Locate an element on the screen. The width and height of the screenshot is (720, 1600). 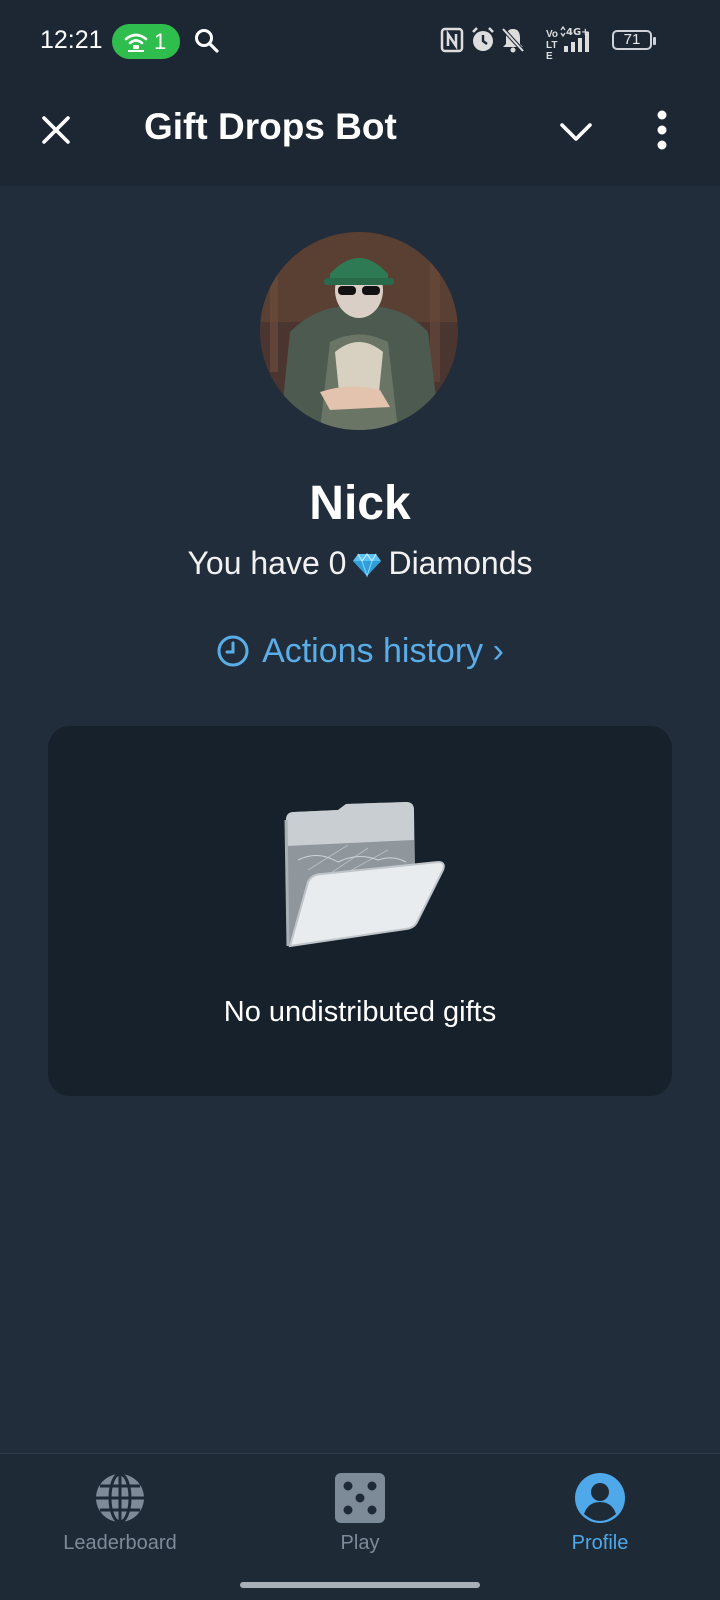
diamond-balance: You have 0 Diamonds is located at coordinates (360, 563).